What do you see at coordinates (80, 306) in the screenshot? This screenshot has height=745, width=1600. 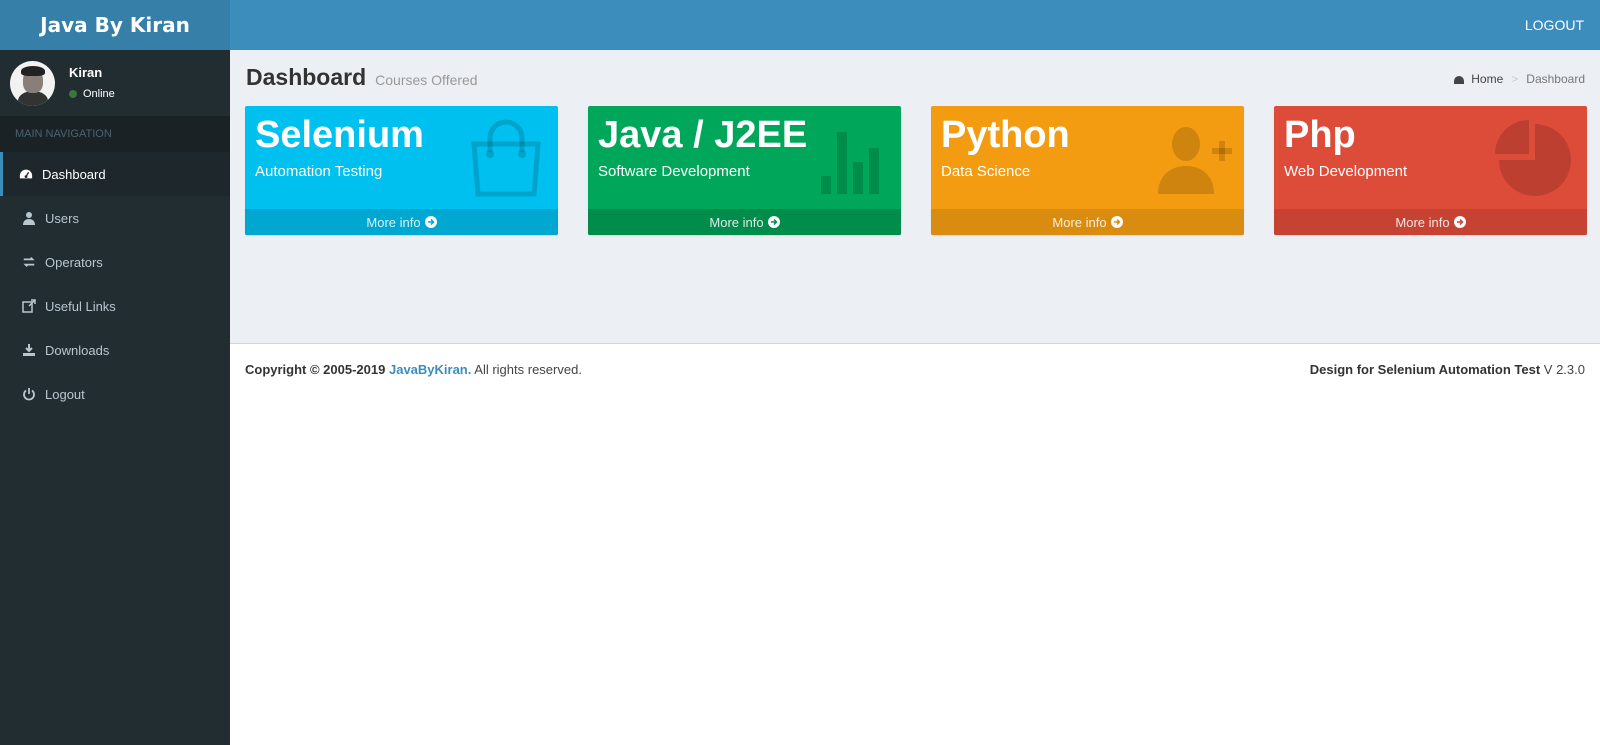 I see `sidebar-item-label: Useful Links` at bounding box center [80, 306].